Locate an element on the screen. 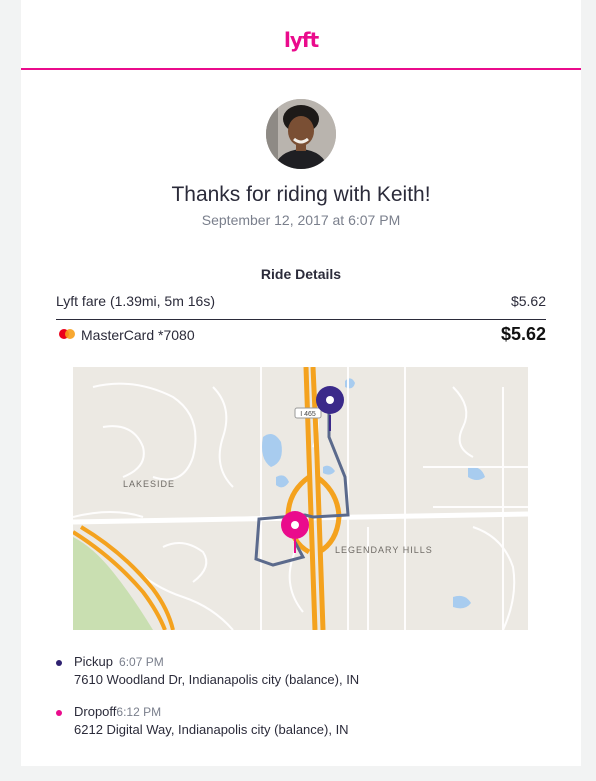 The height and width of the screenshot is (781, 596). lyft-logo: lyft is located at coordinates (301, 40).